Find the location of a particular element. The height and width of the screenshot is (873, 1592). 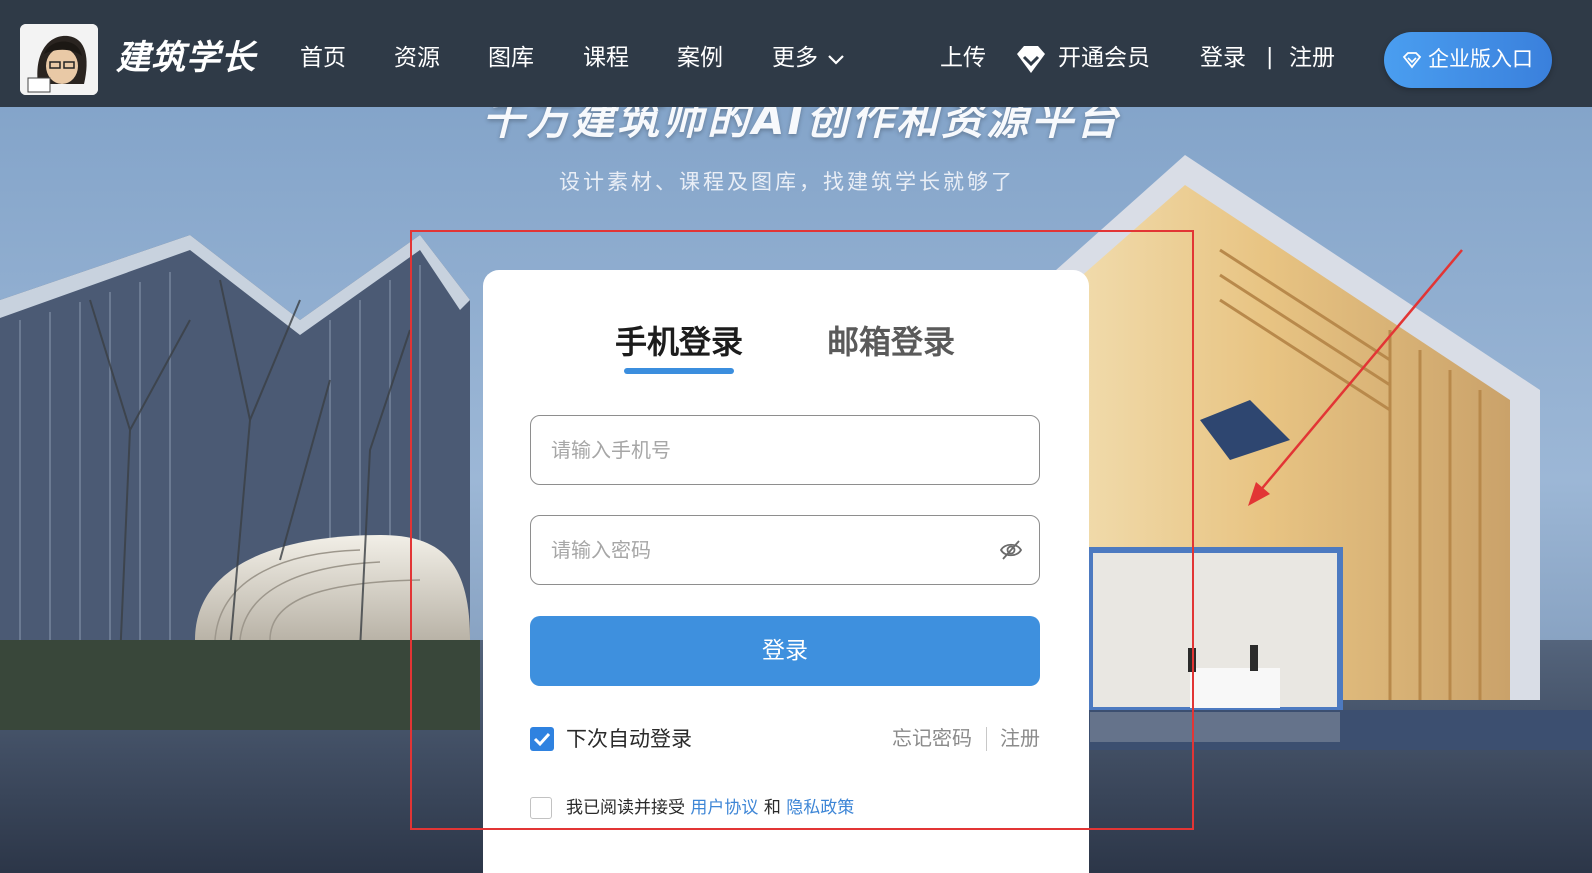

check-icon is located at coordinates (542, 739).